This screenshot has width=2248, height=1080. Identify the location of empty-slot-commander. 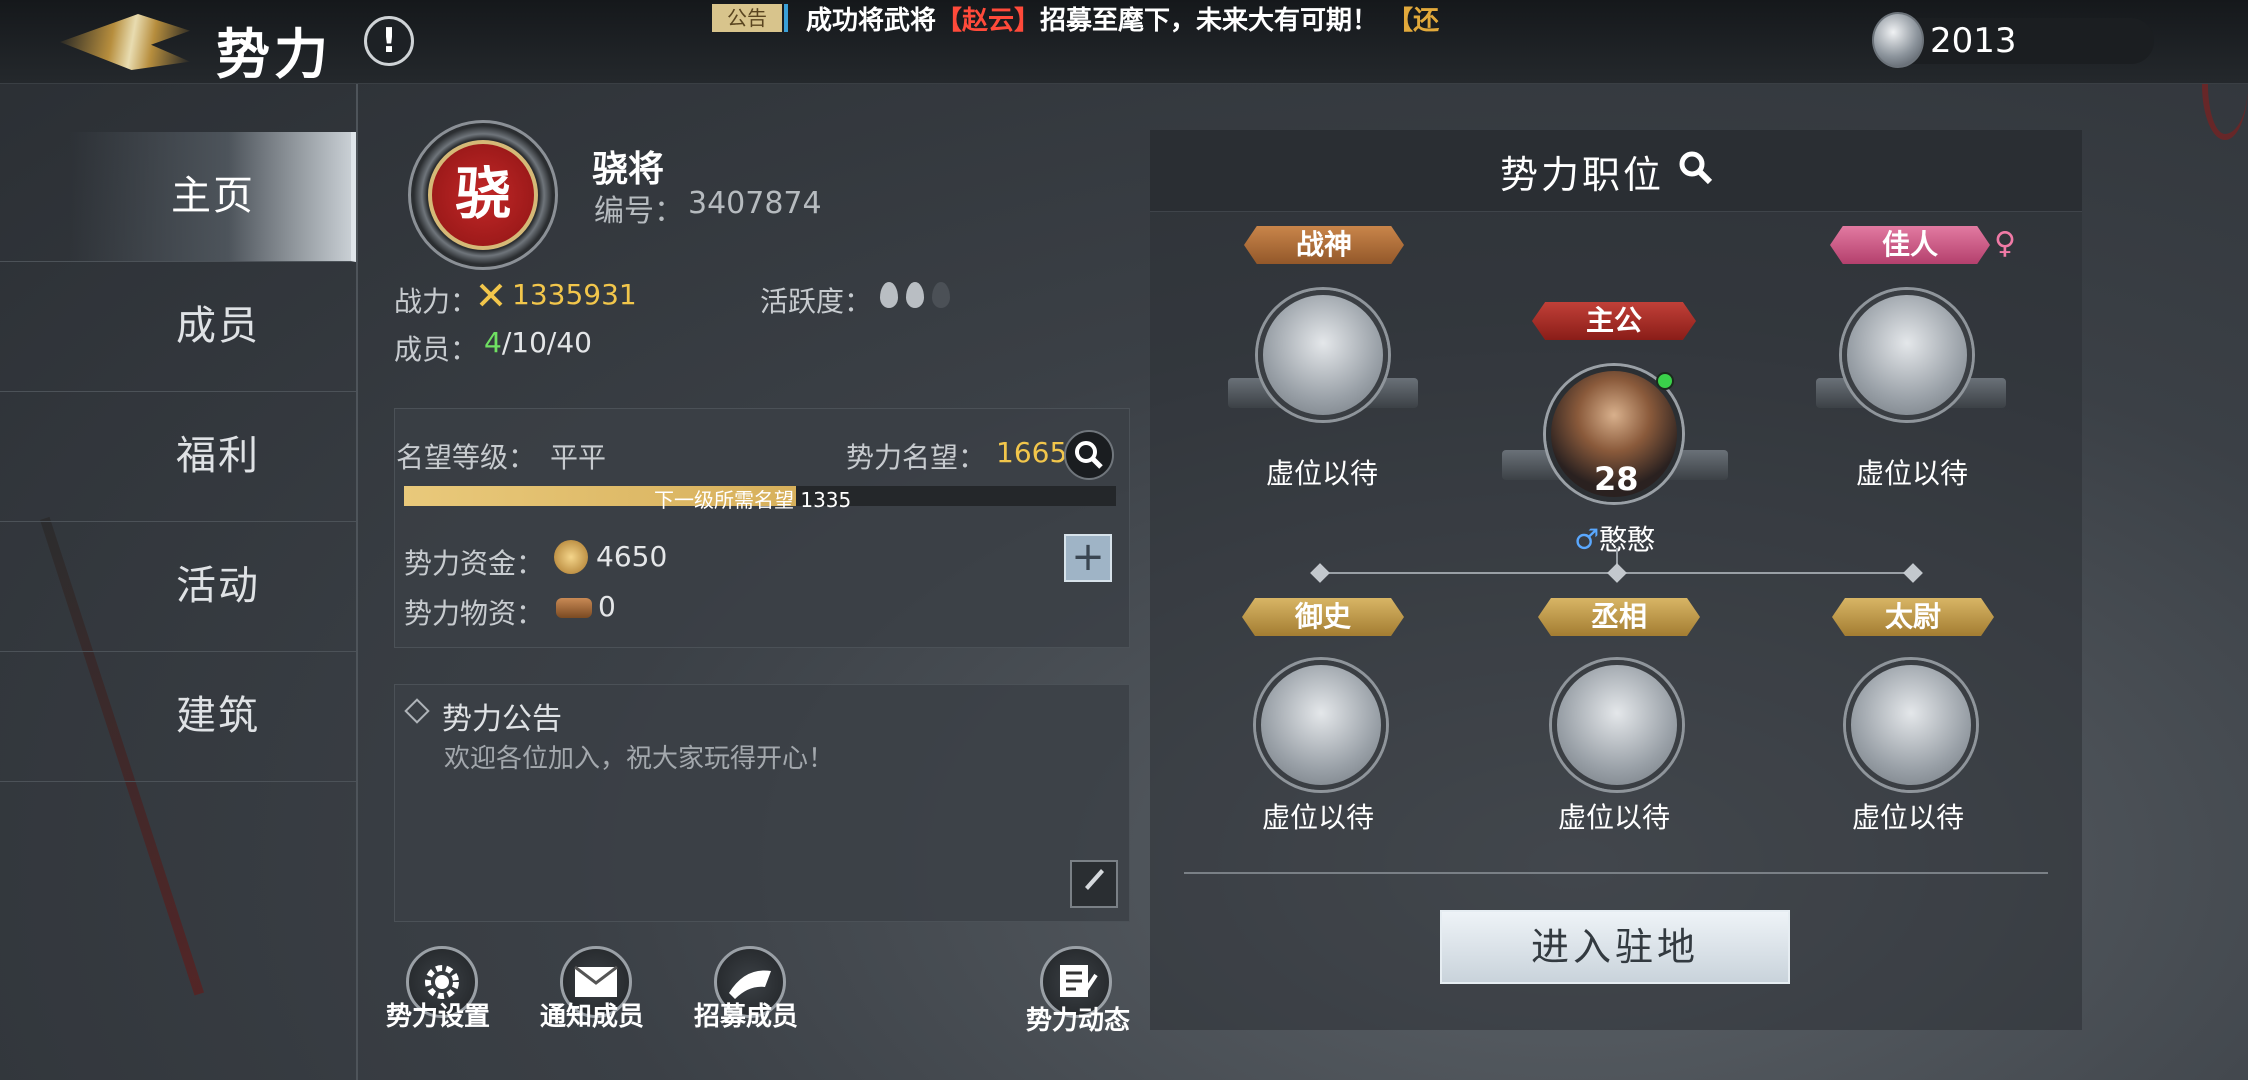
(1911, 725).